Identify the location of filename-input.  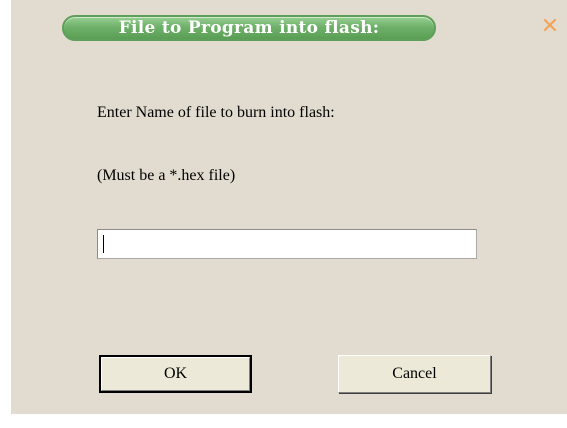
(287, 244).